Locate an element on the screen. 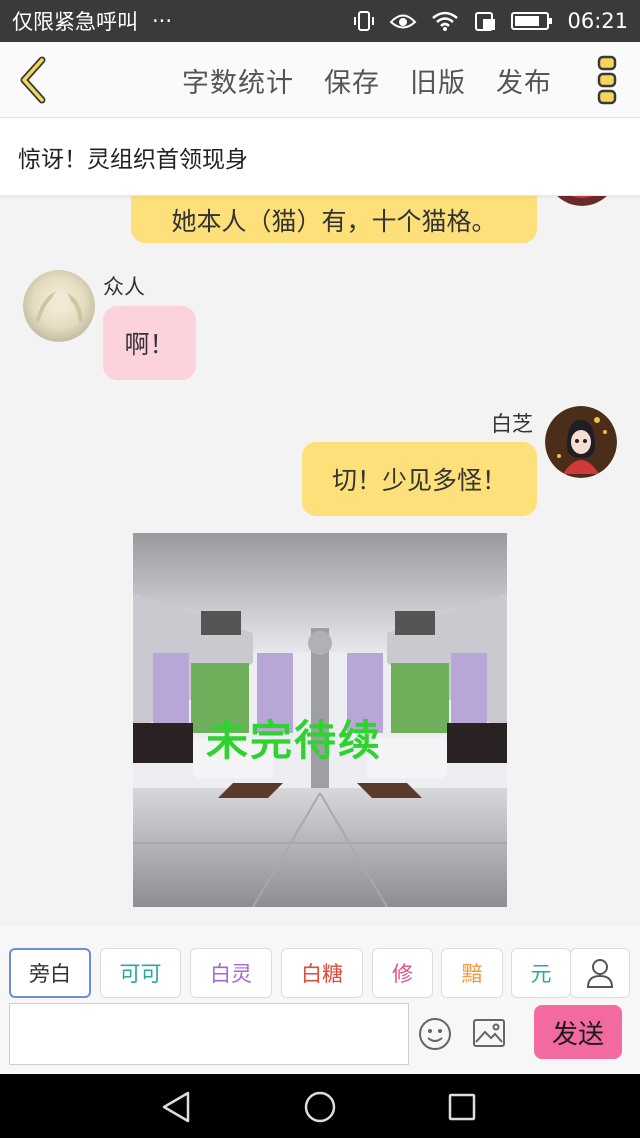 This screenshot has width=640, height=1138. wifi-icon is located at coordinates (445, 21).